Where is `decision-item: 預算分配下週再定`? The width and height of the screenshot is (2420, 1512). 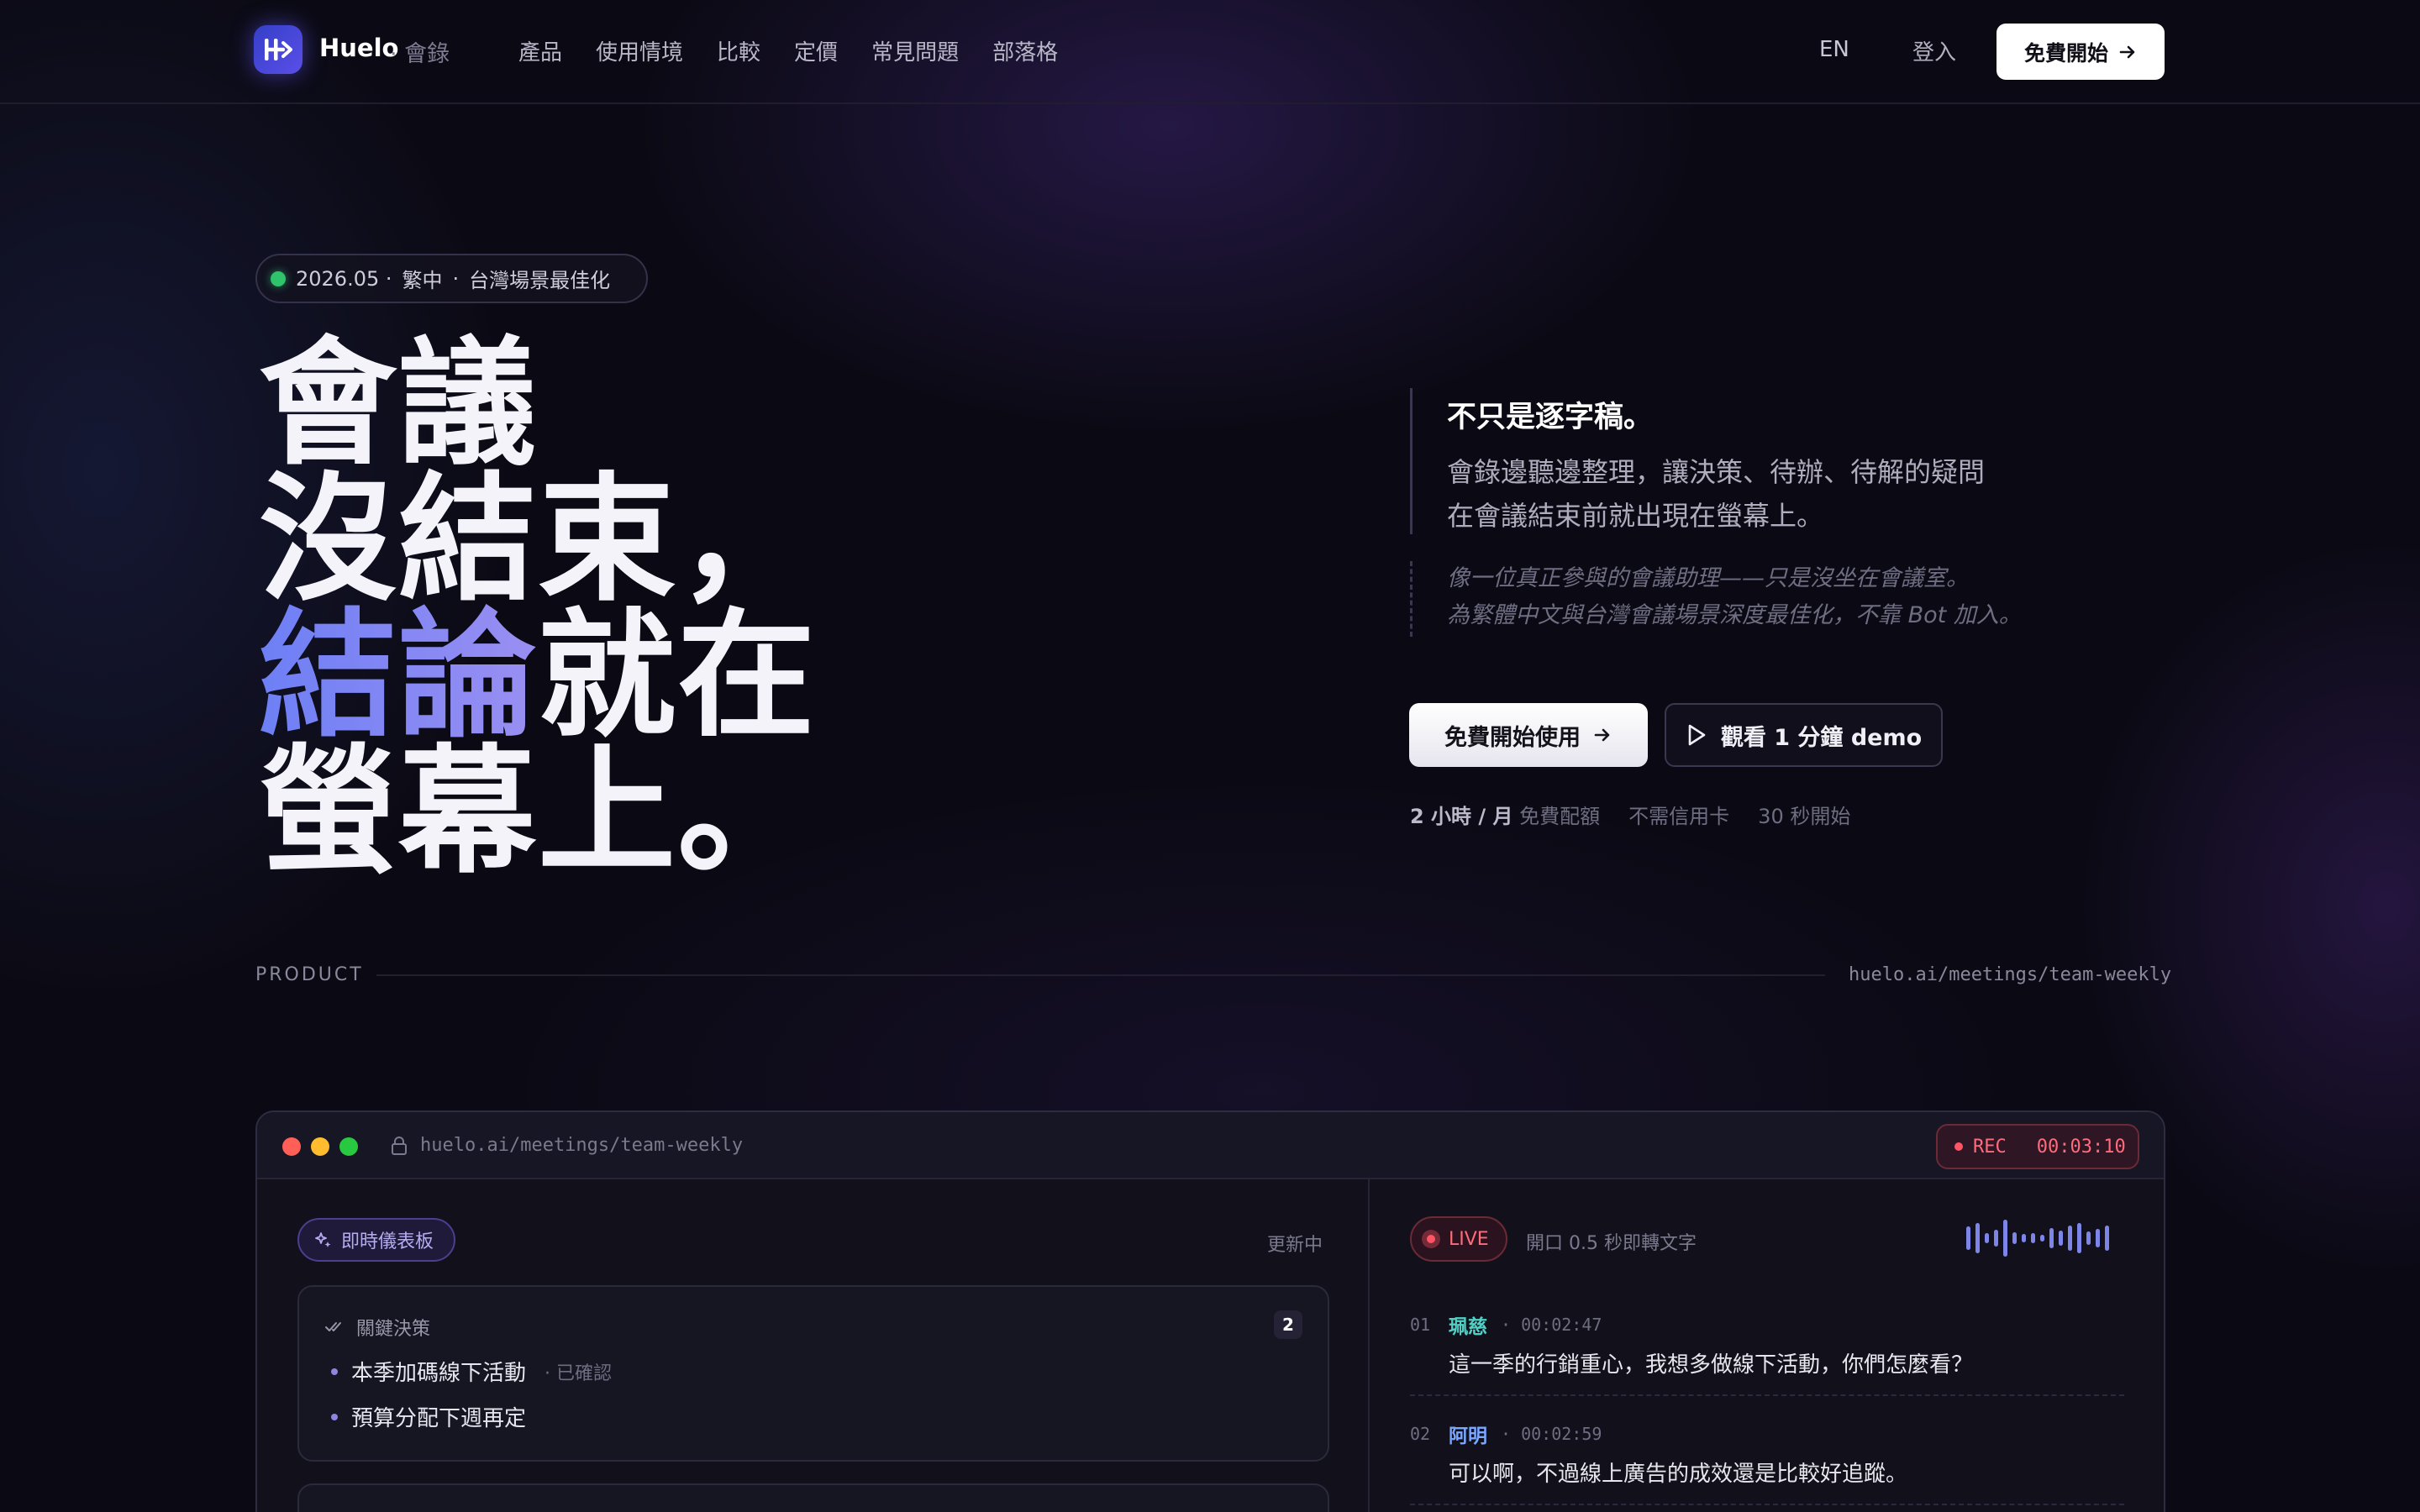 decision-item: 預算分配下週再定 is located at coordinates (428, 1416).